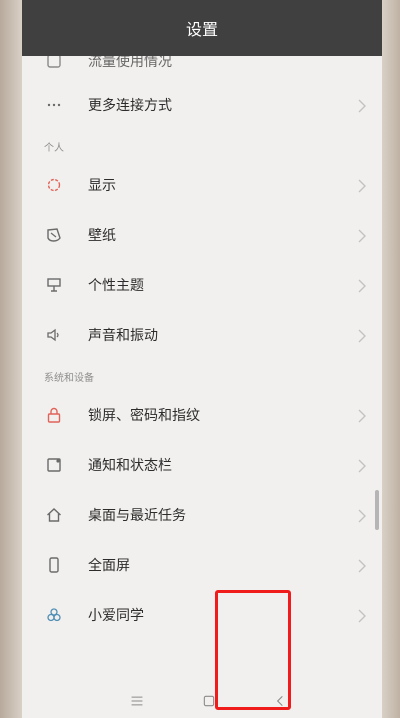 The width and height of the screenshot is (400, 718). What do you see at coordinates (202, 515) in the screenshot?
I see `settings-item-desktop: 桌面与最近任务` at bounding box center [202, 515].